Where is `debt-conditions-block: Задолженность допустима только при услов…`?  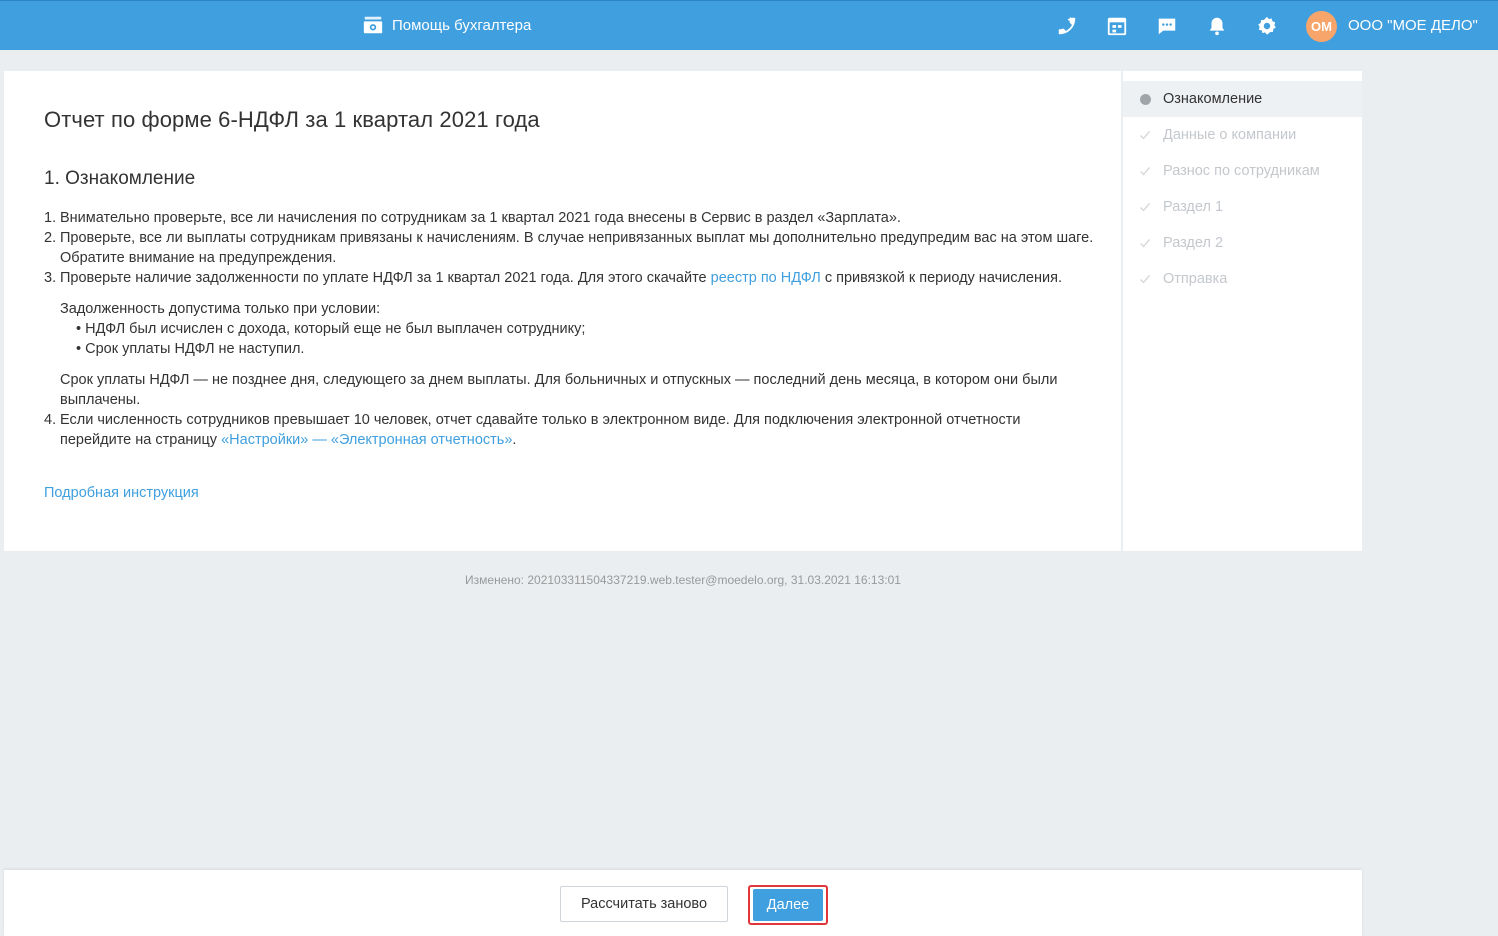
debt-conditions-block: Задолженность допустима только при услов… is located at coordinates (569, 349).